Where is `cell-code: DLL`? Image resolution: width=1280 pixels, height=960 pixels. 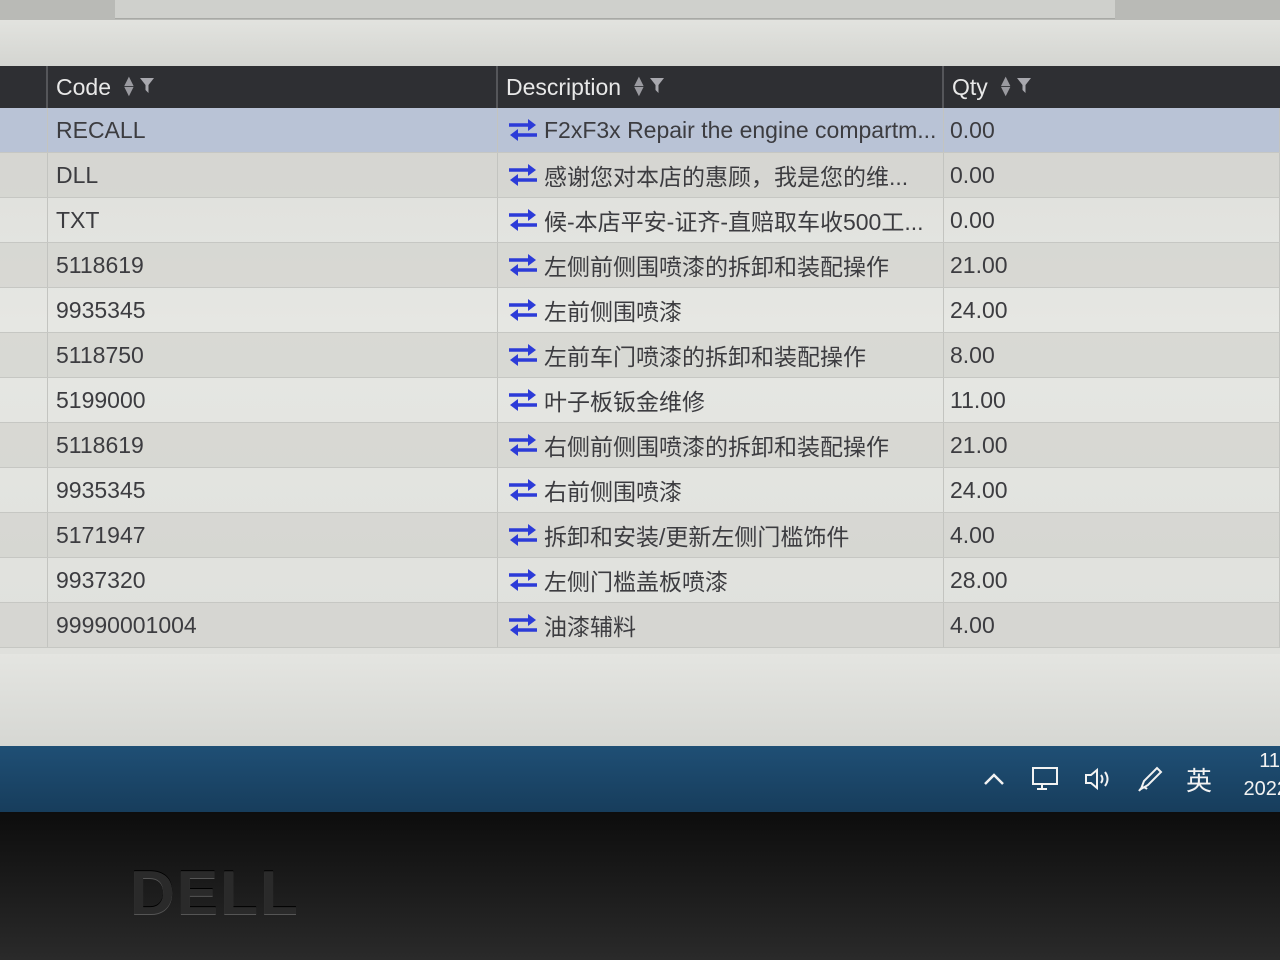
cell-code: DLL is located at coordinates (273, 175).